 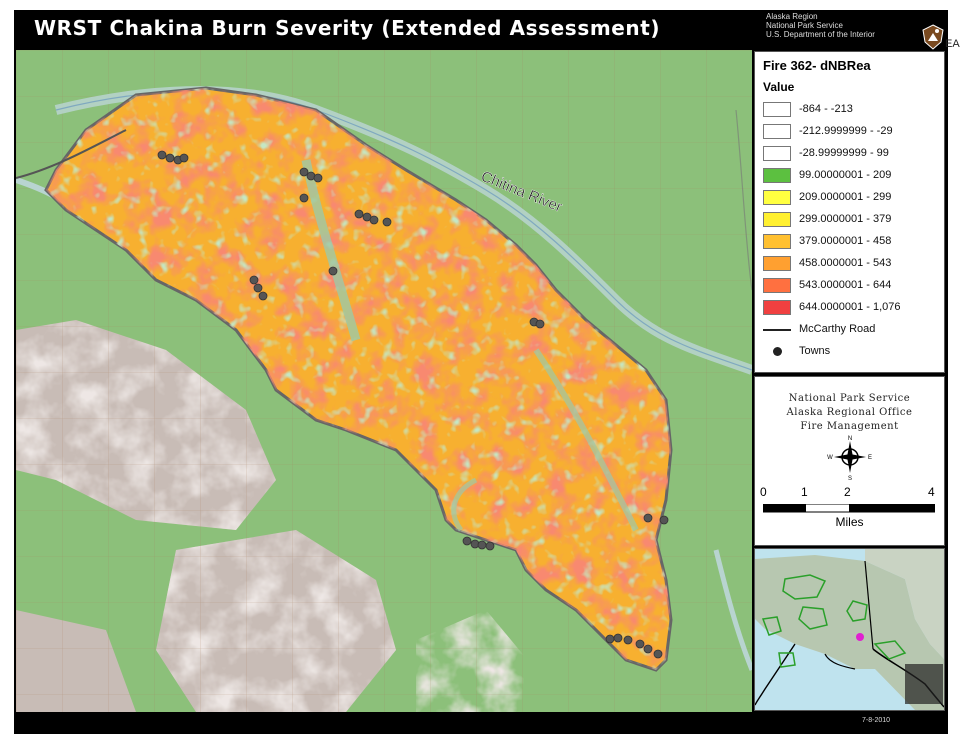 What do you see at coordinates (481, 723) in the screenshot?
I see `bottom-bar` at bounding box center [481, 723].